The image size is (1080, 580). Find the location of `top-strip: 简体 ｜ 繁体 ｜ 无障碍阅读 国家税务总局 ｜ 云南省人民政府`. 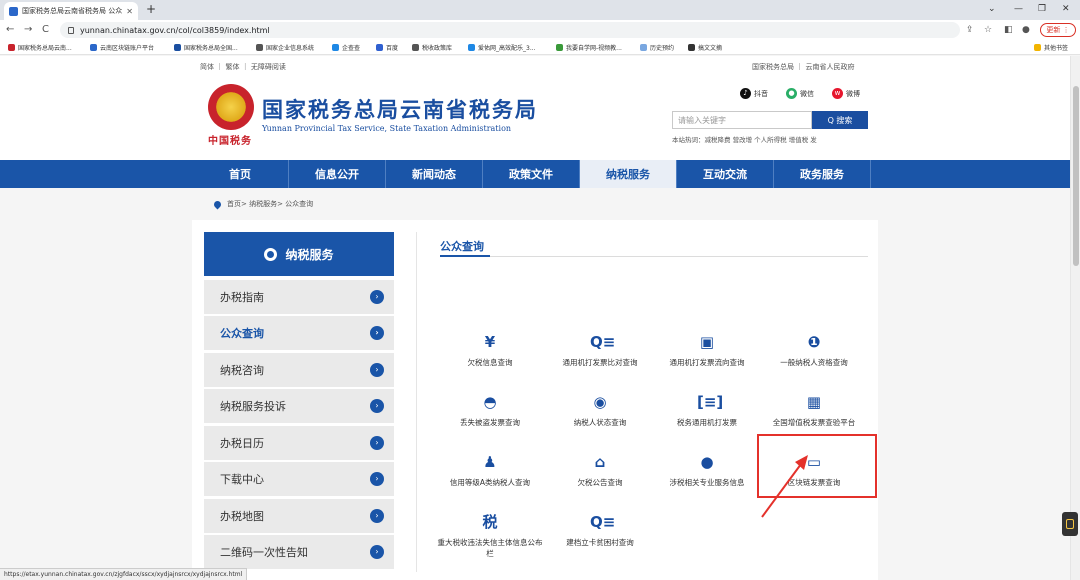

top-strip: 简体 ｜ 繁体 ｜ 无障碍阅读 国家税务总局 ｜ 云南省人民政府 is located at coordinates (535, 66).